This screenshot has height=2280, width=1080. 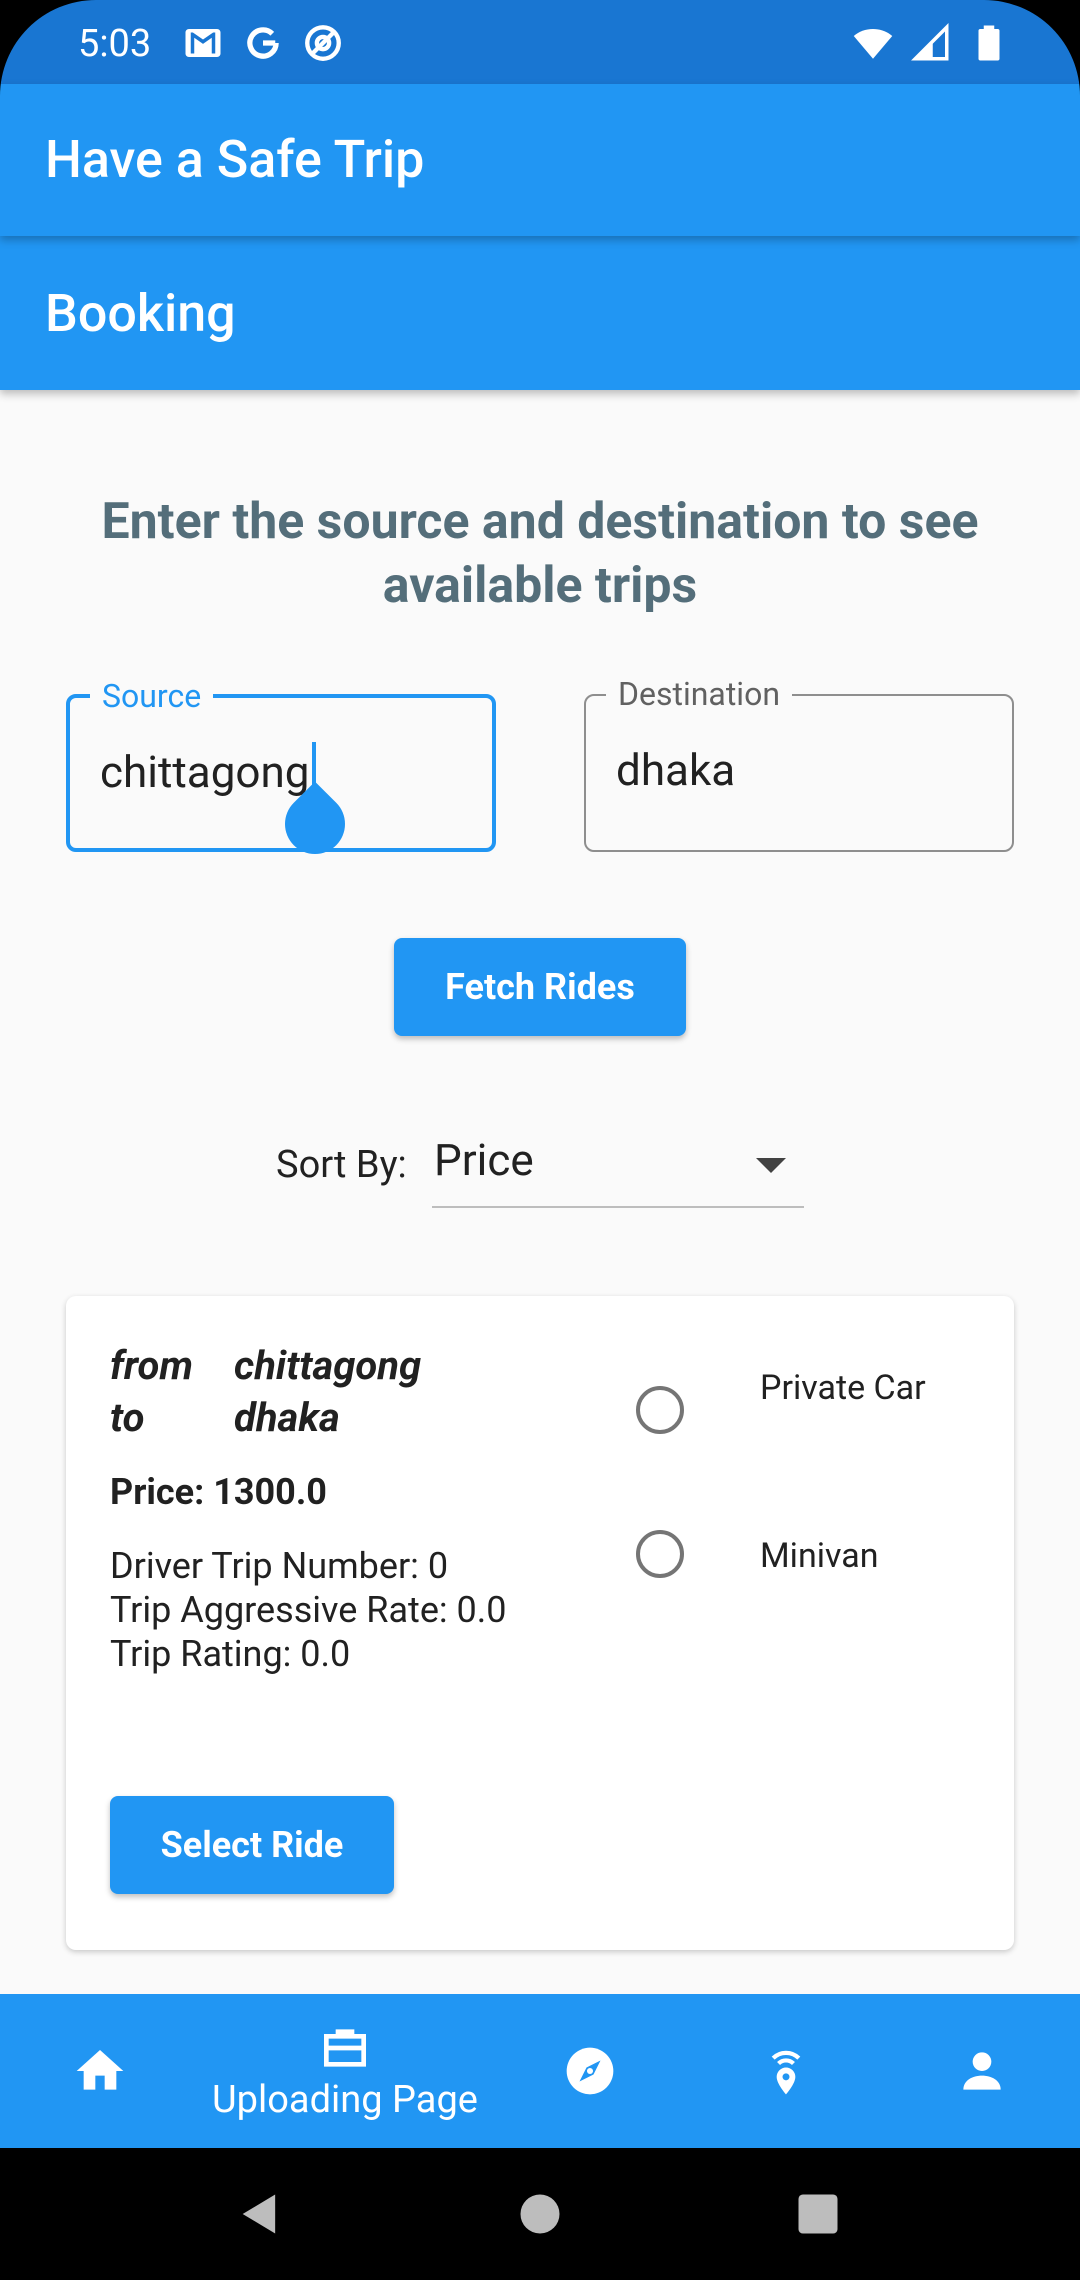 What do you see at coordinates (323, 43) in the screenshot?
I see `at-sign-icon` at bounding box center [323, 43].